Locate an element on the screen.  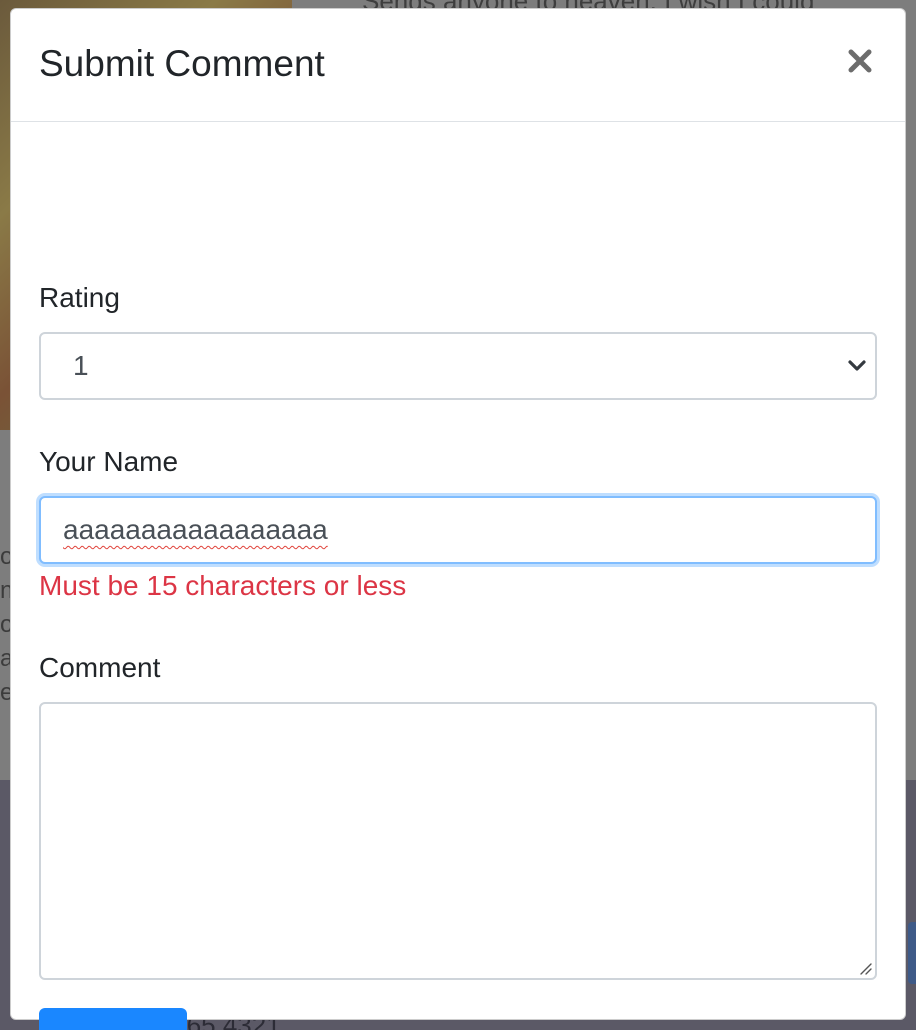
close-icon is located at coordinates (860, 61).